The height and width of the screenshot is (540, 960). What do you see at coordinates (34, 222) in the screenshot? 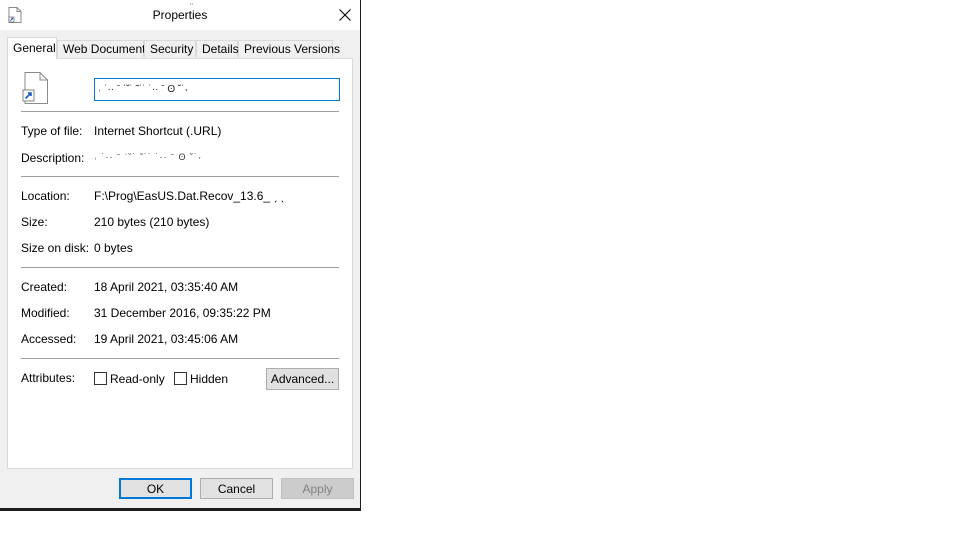
I see `size-label: Size:` at bounding box center [34, 222].